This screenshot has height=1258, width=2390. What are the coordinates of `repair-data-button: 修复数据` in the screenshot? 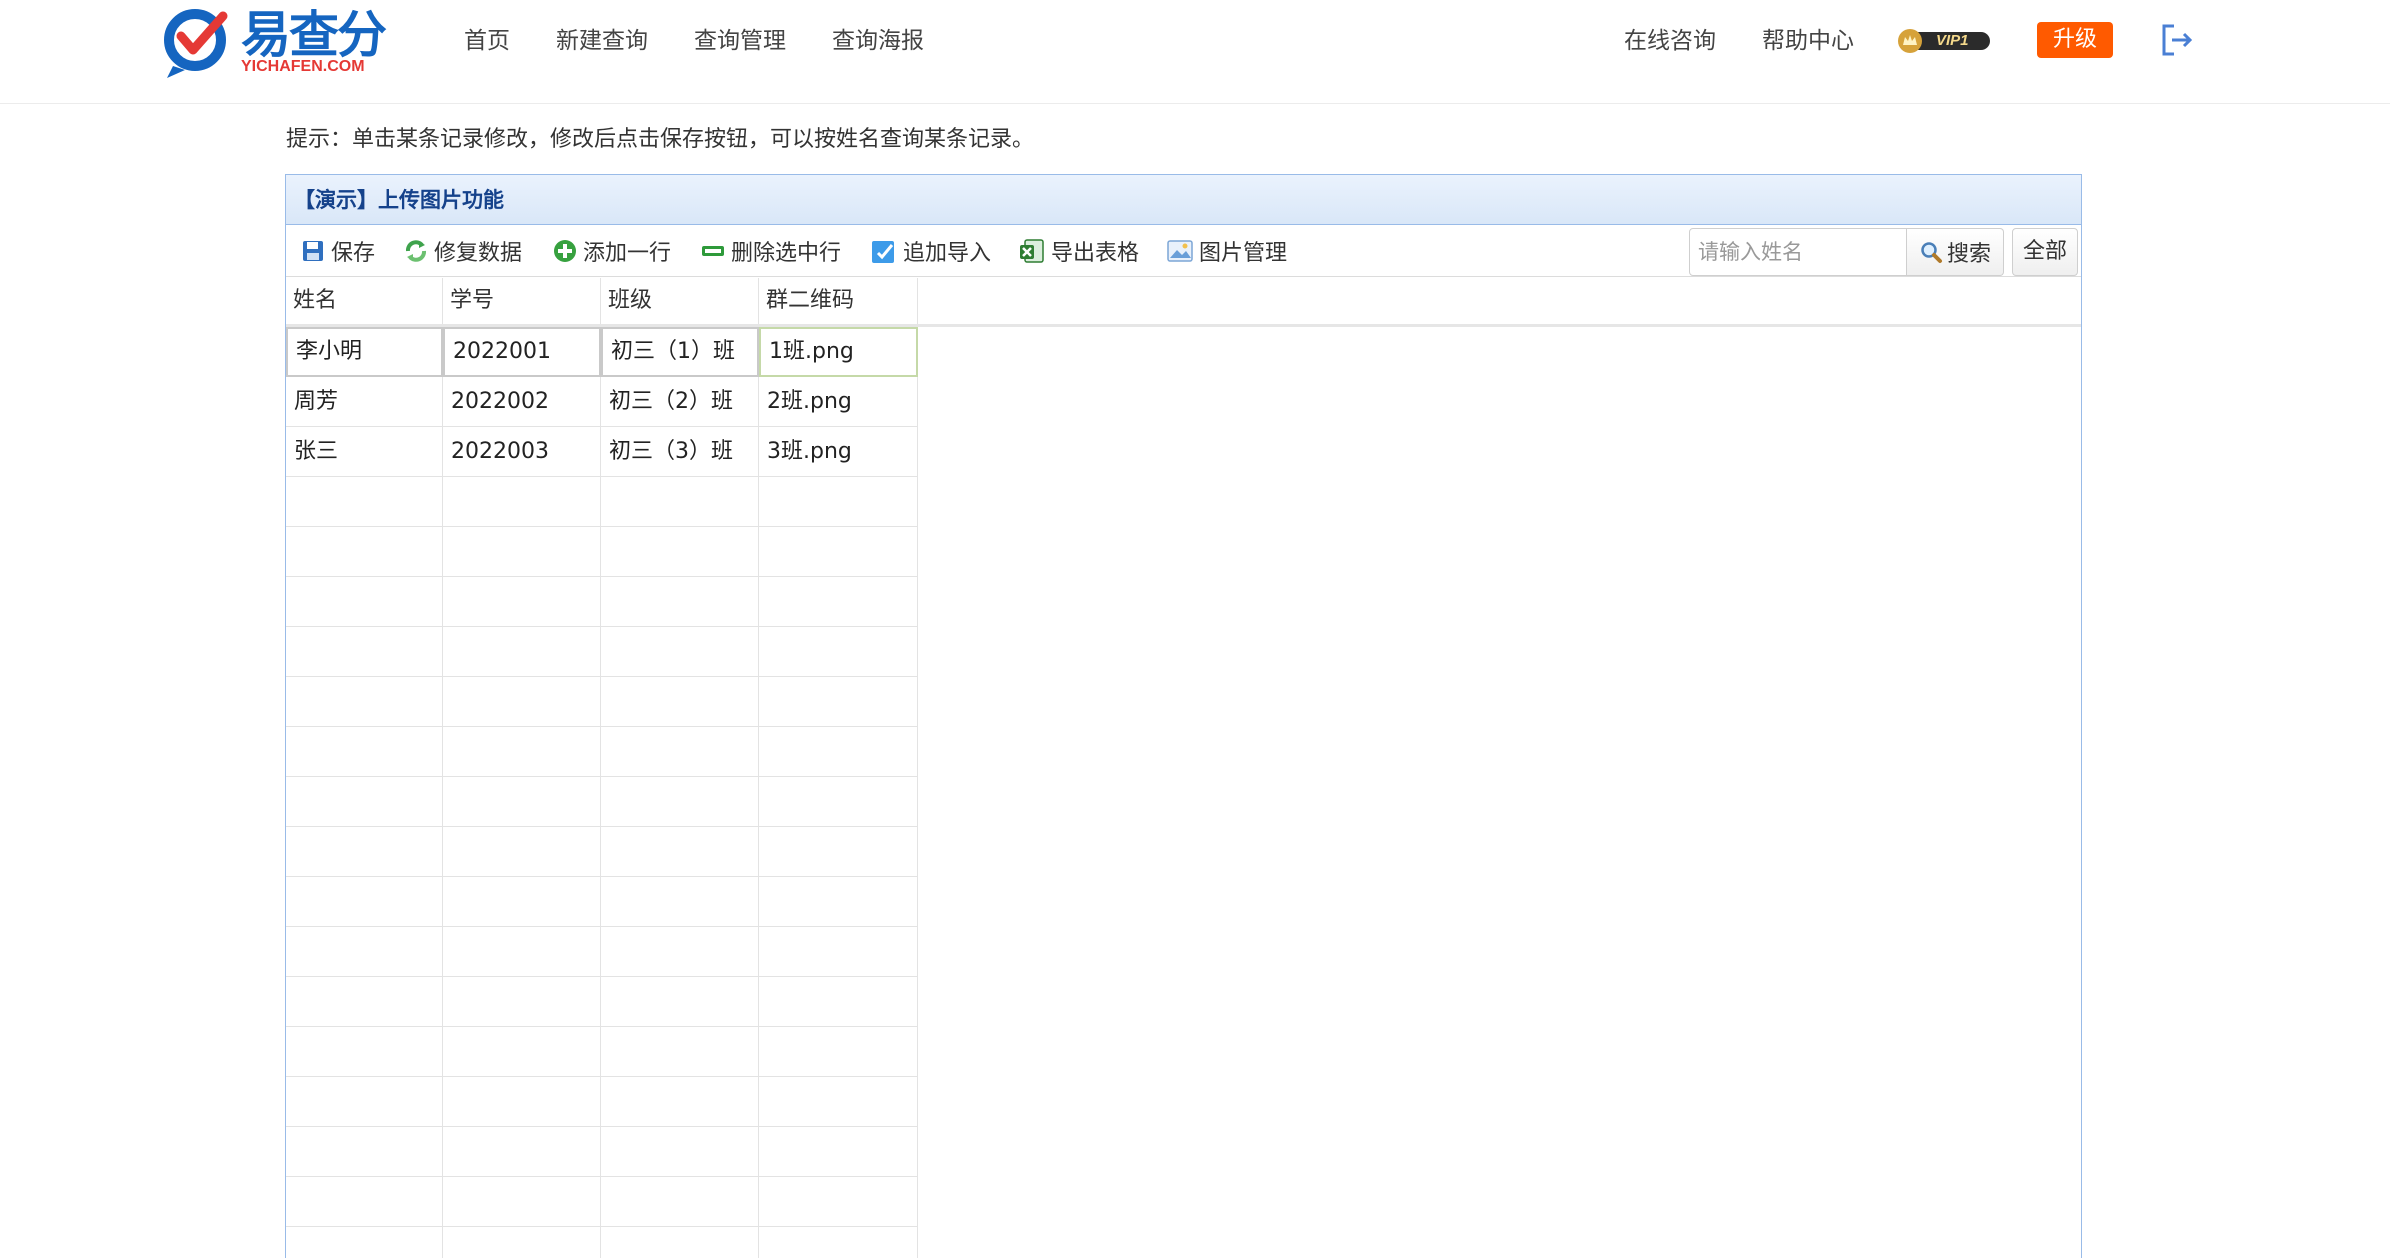 It's located at (463, 251).